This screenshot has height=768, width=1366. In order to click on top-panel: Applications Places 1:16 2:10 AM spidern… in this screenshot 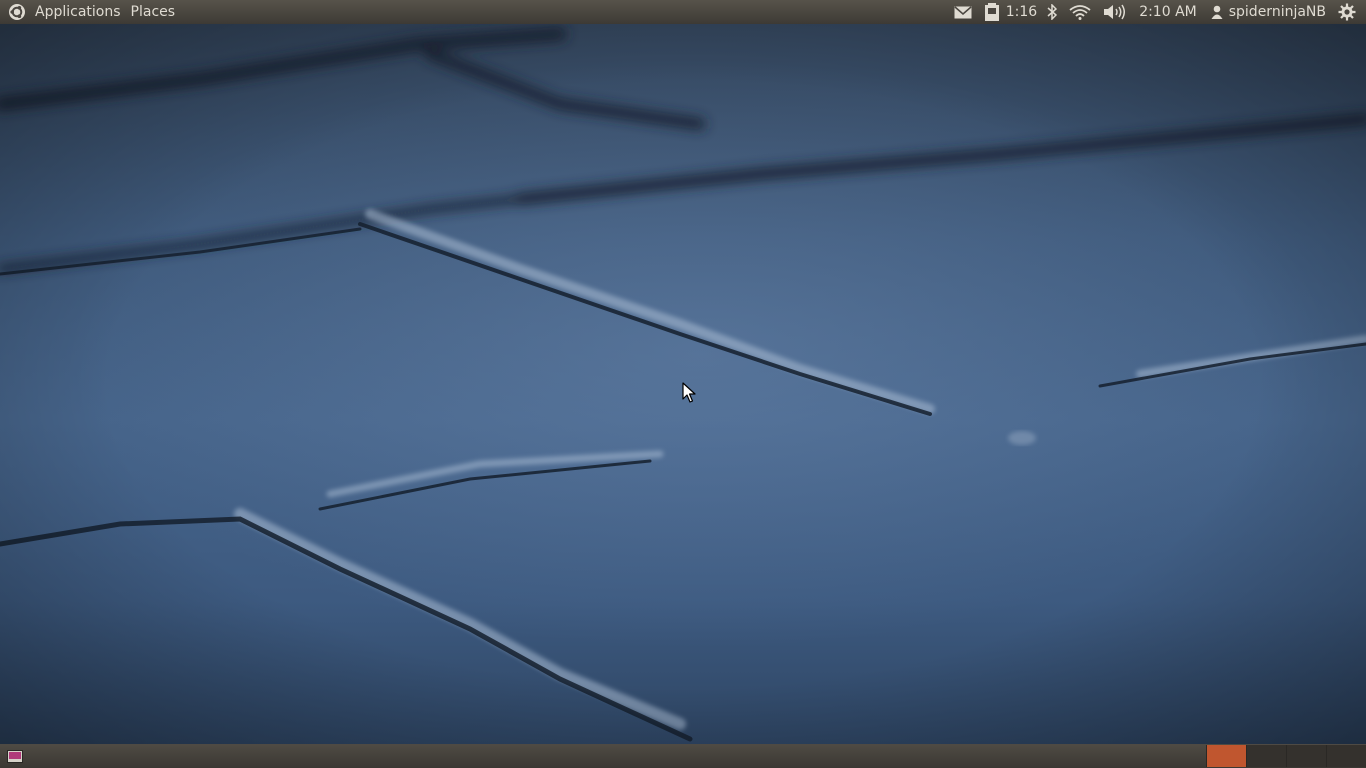, I will do `click(683, 12)`.